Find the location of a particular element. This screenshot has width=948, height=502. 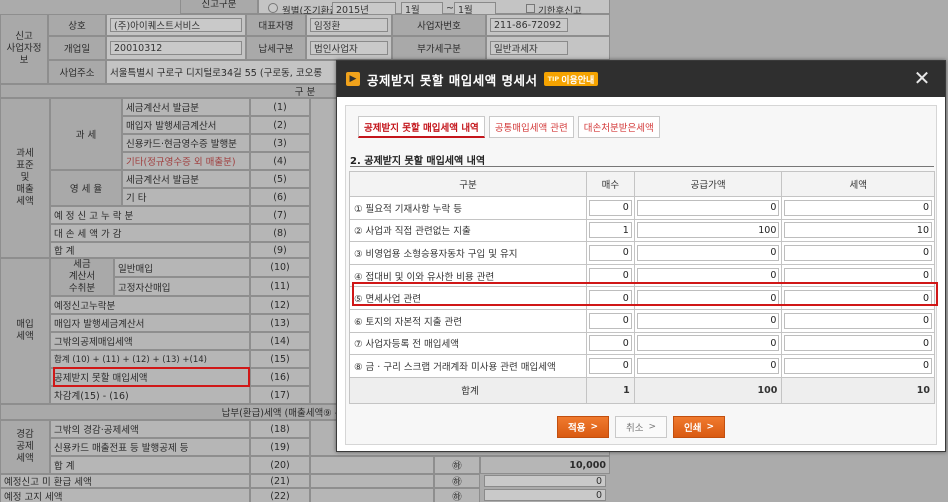

after-deadline-checkbox is located at coordinates (530, 8).